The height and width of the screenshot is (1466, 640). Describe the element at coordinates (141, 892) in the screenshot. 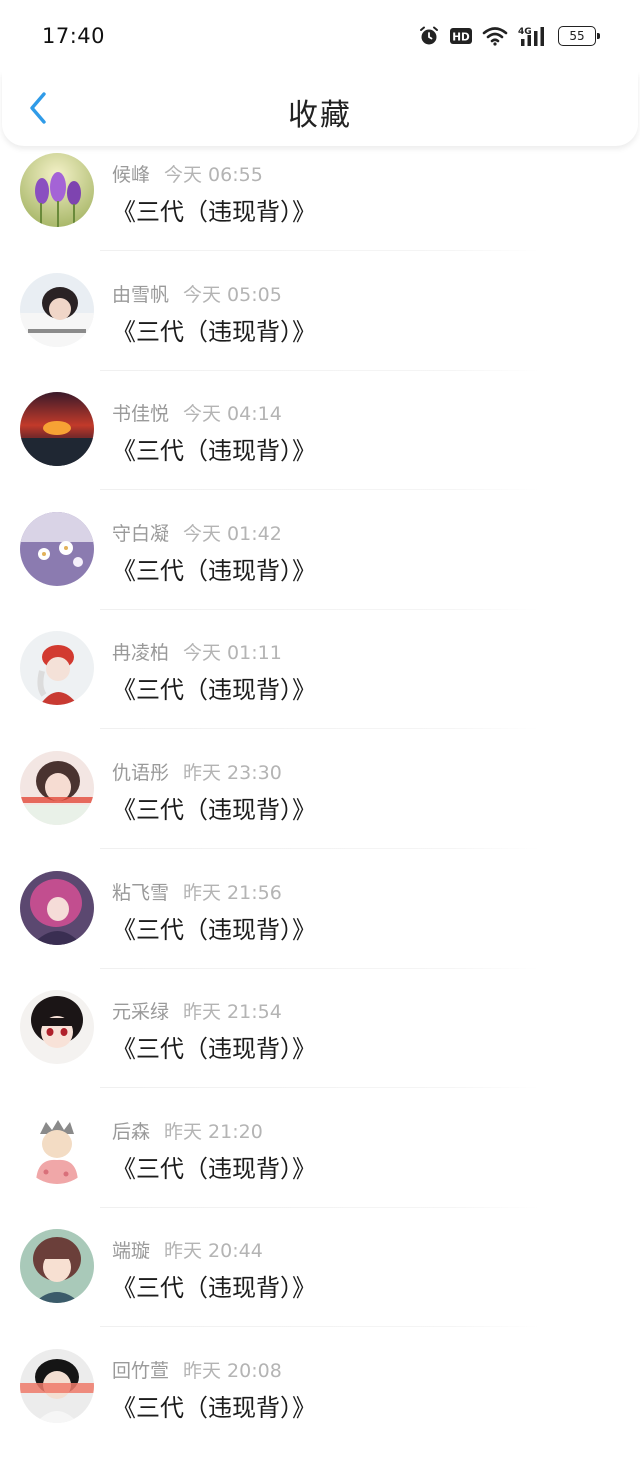

I see `user-name: 粘飞雪` at that location.